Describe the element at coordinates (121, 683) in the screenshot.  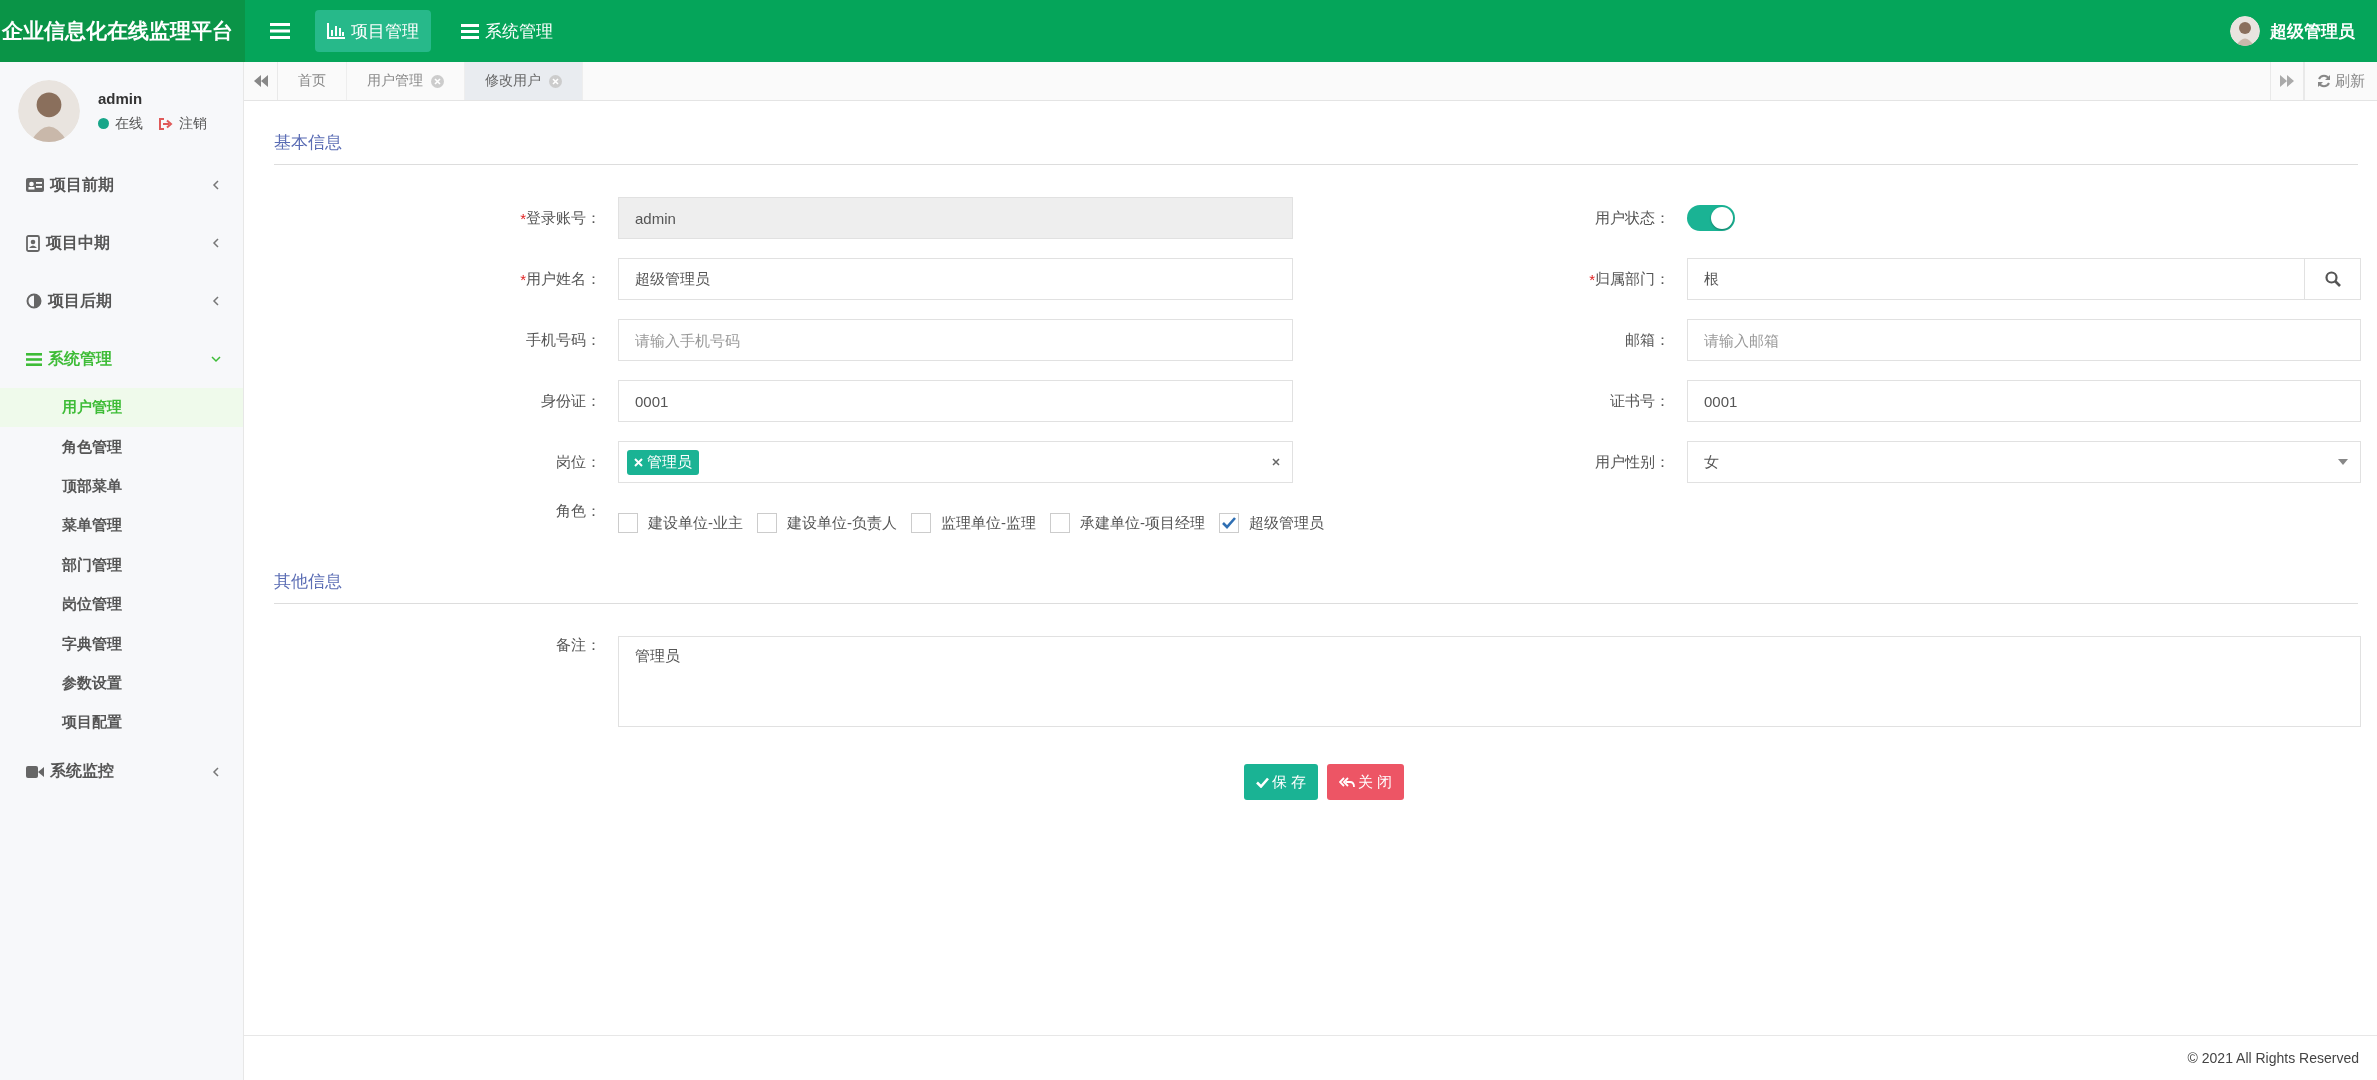
I see `sidebar-subitem: 参数设置` at that location.